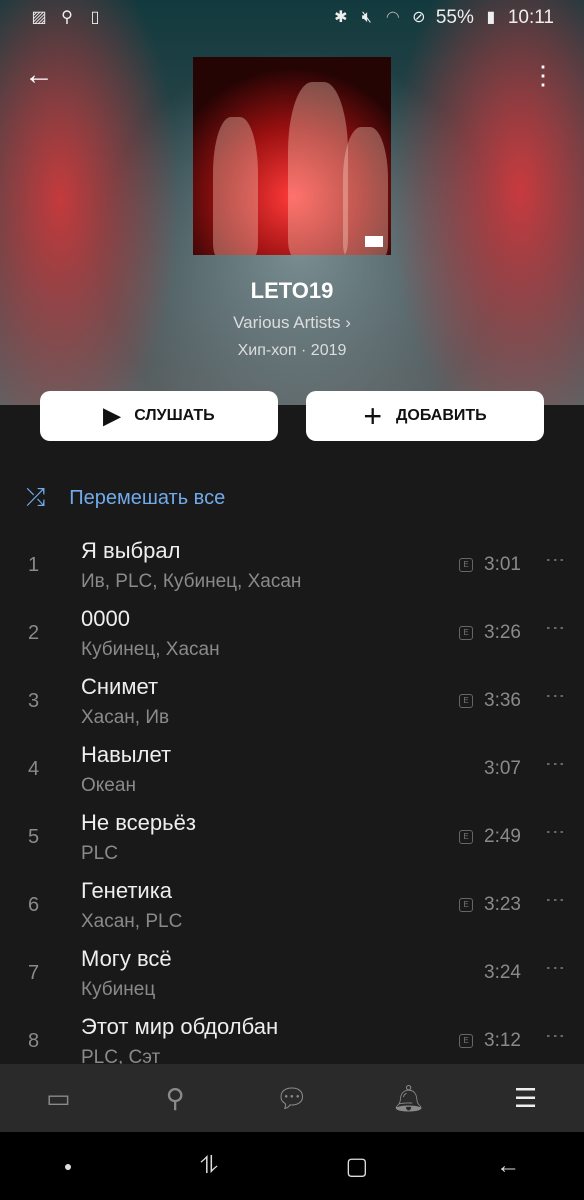 This screenshot has width=584, height=1200. What do you see at coordinates (502, 972) in the screenshot?
I see `track-duration: 3:24` at bounding box center [502, 972].